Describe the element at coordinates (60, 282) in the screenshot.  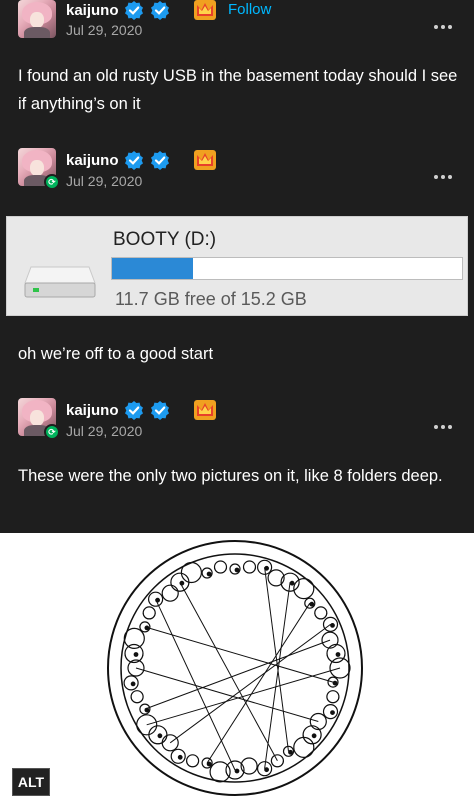
I see `drive-icon` at that location.